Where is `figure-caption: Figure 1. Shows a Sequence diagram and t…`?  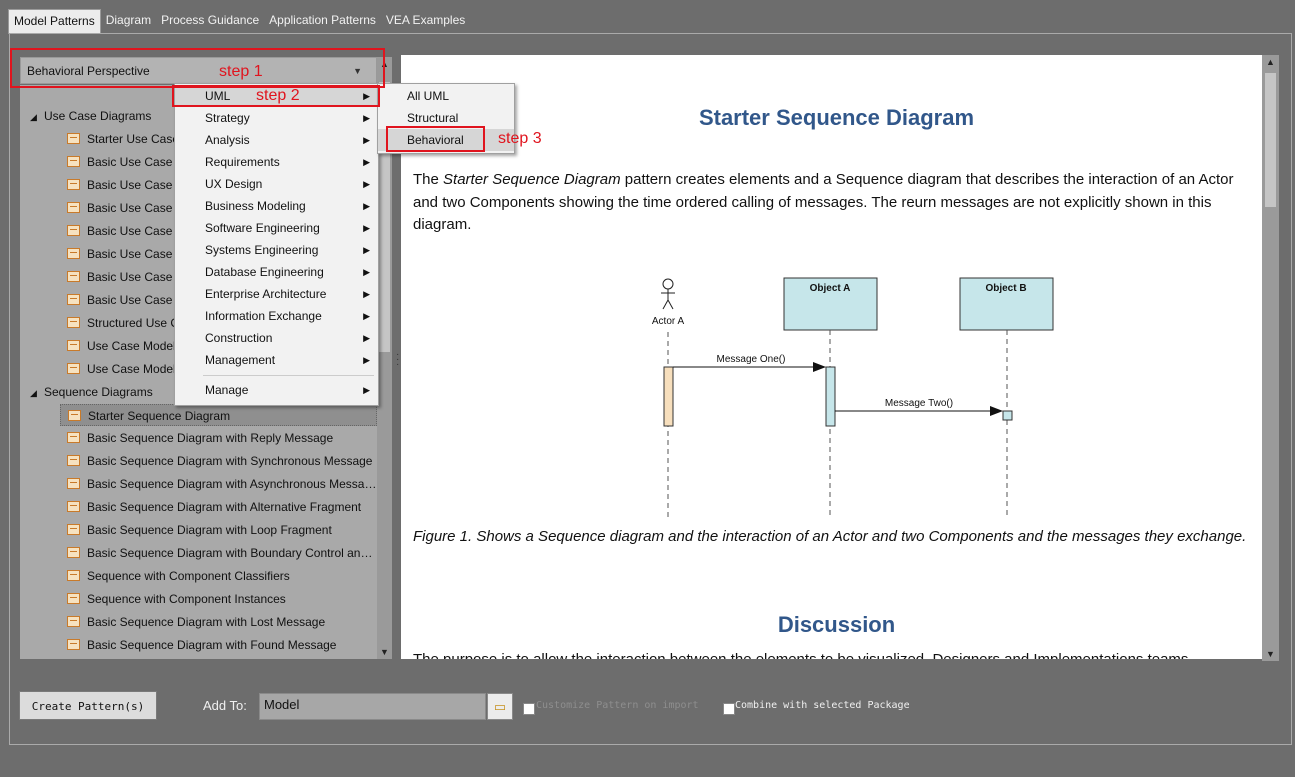
figure-caption: Figure 1. Shows a Sequence diagram and t… is located at coordinates (830, 536).